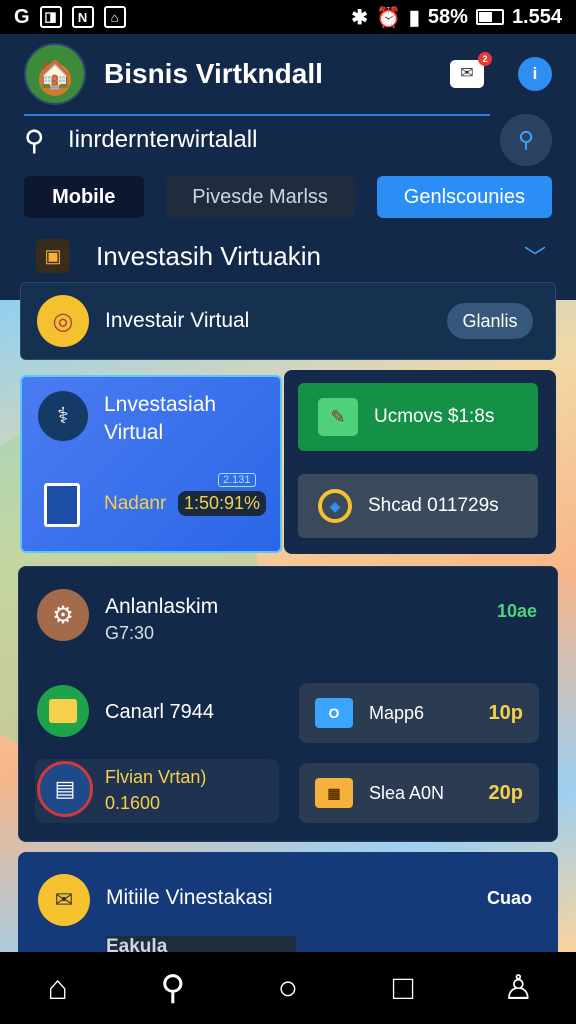 The height and width of the screenshot is (1024, 576). I want to click on alarm-icon: ⏰, so click(388, 17).